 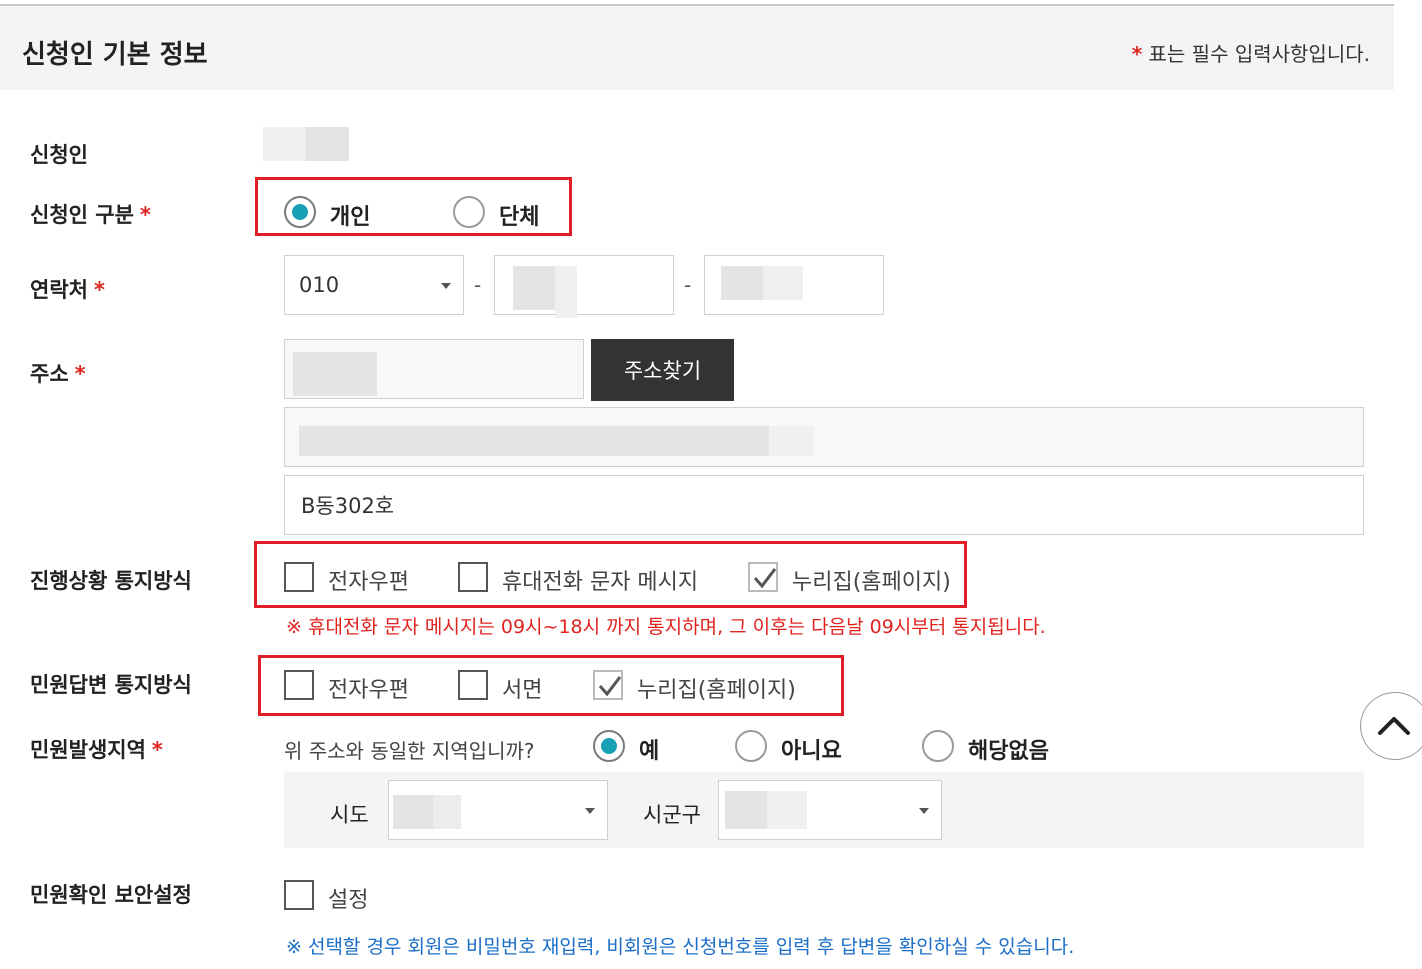 I want to click on radio-region-no-label: 아니요, so click(x=811, y=751).